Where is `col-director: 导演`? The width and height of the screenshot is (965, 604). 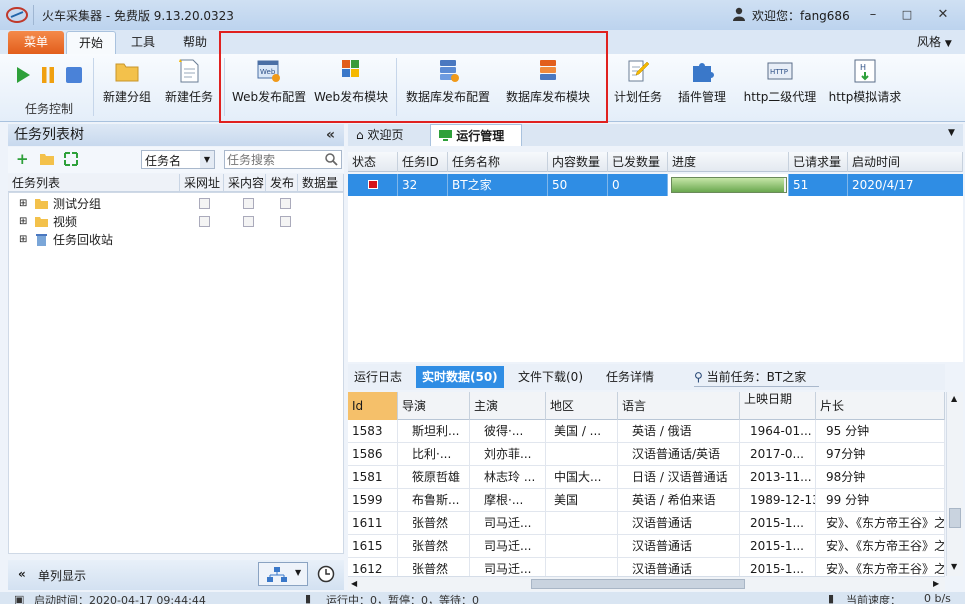
col-director: 导演 is located at coordinates (434, 406).